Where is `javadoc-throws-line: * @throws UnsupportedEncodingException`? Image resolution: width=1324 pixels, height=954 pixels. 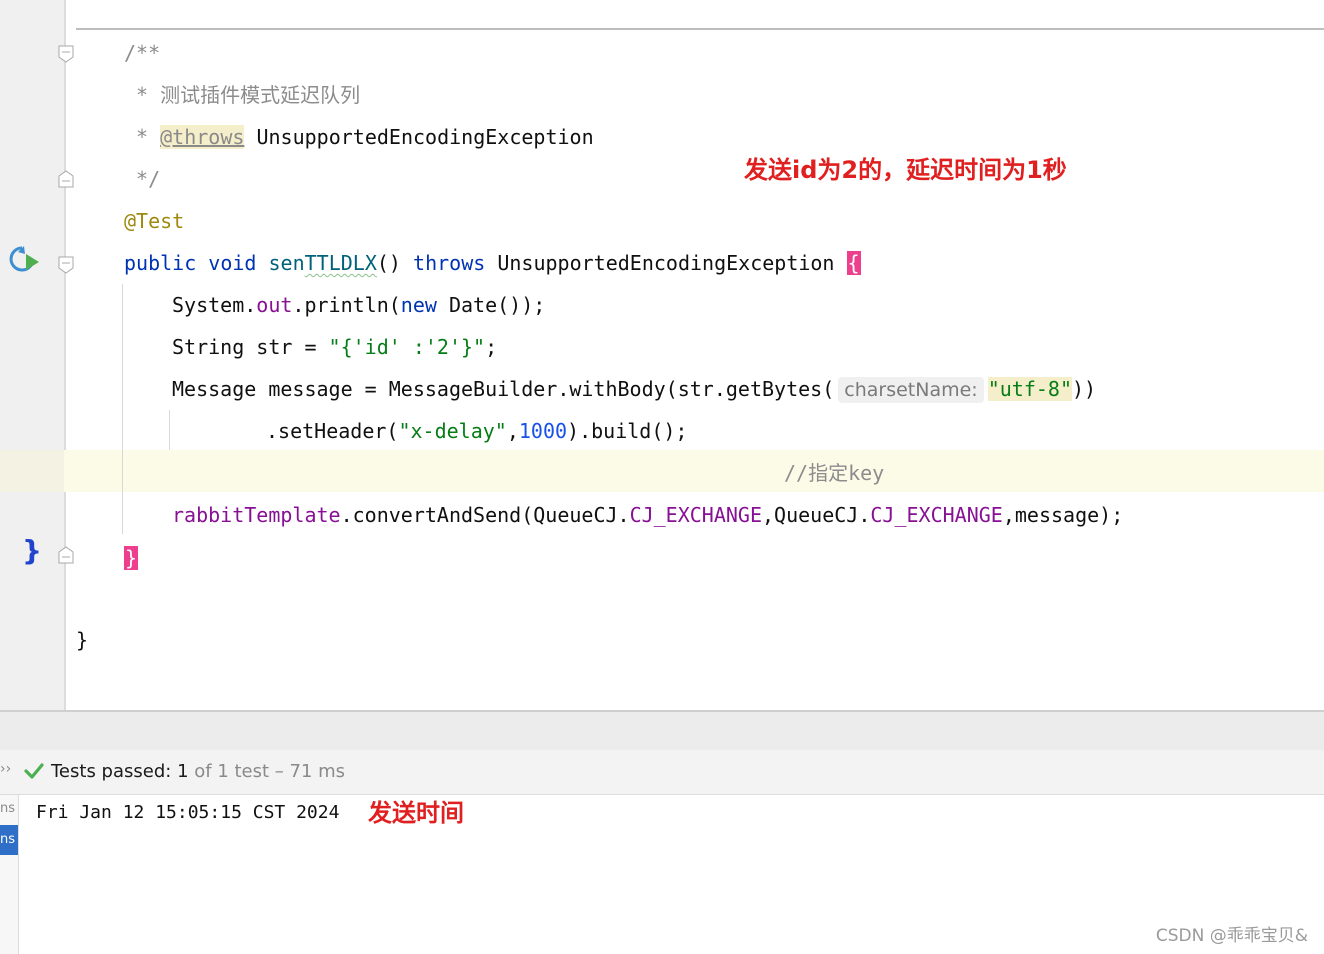
javadoc-throws-line: * @throws UnsupportedEncodingException is located at coordinates (359, 137).